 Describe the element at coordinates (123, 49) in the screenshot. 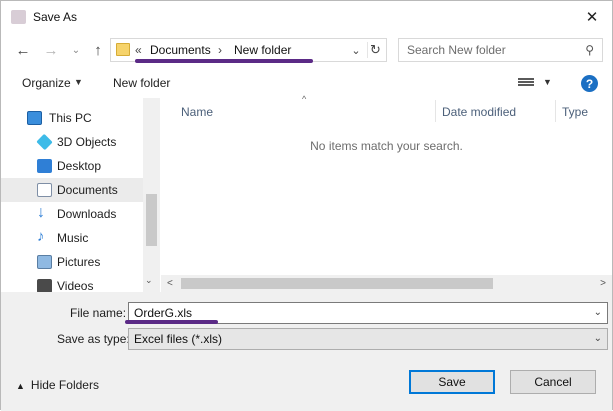

I see `folder-icon` at that location.